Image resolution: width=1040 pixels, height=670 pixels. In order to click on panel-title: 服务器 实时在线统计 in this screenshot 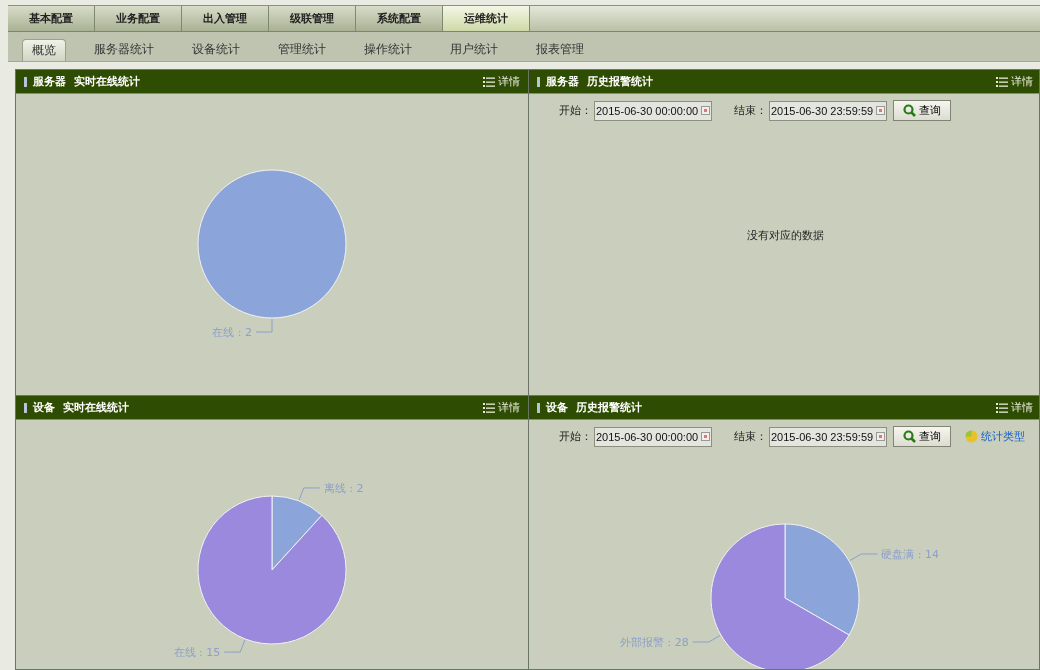, I will do `click(87, 81)`.